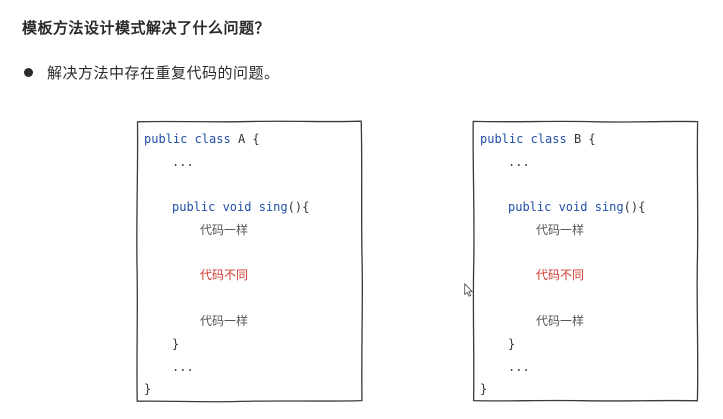 The image size is (723, 419). Describe the element at coordinates (146, 28) in the screenshot. I see `page-title: 模板方法设计模式解决了什么问题？` at that location.